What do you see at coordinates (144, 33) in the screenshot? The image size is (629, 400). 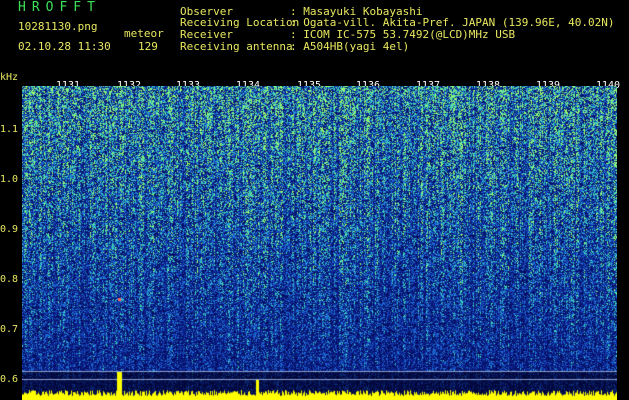 I see `type-label: meteor` at bounding box center [144, 33].